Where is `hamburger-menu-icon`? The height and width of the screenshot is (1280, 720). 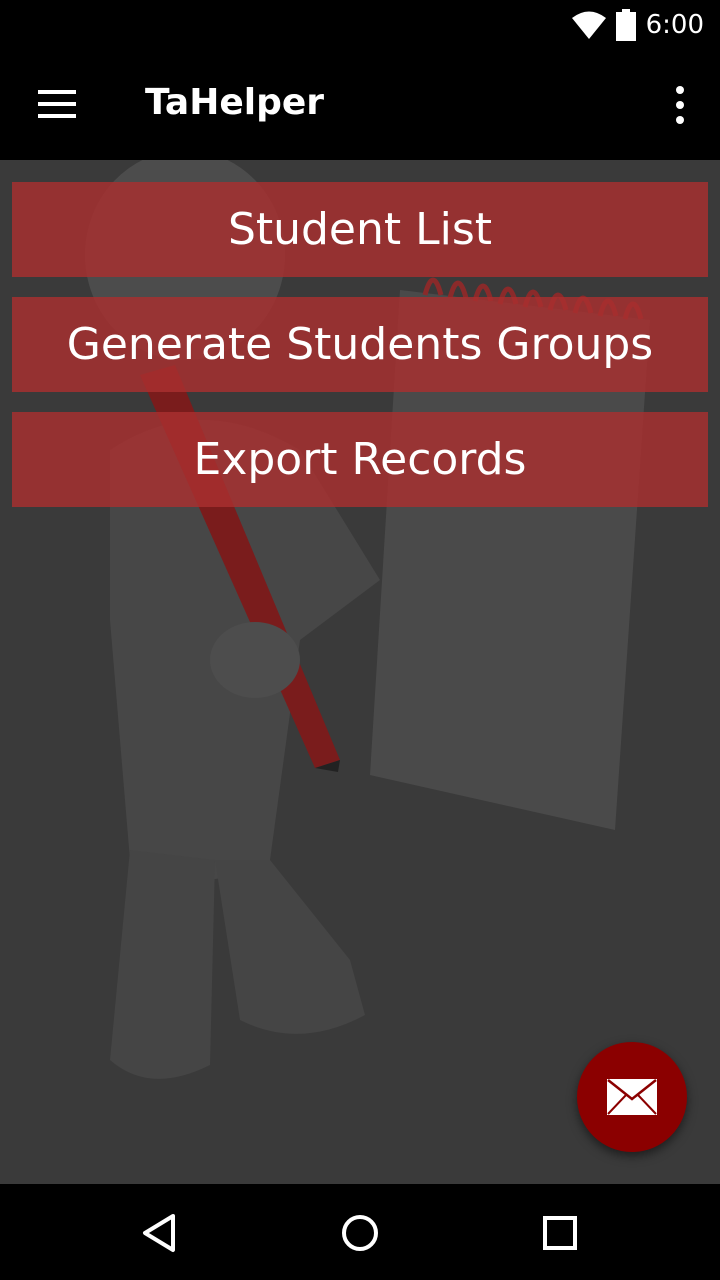
hamburger-menu-icon is located at coordinates (57, 105).